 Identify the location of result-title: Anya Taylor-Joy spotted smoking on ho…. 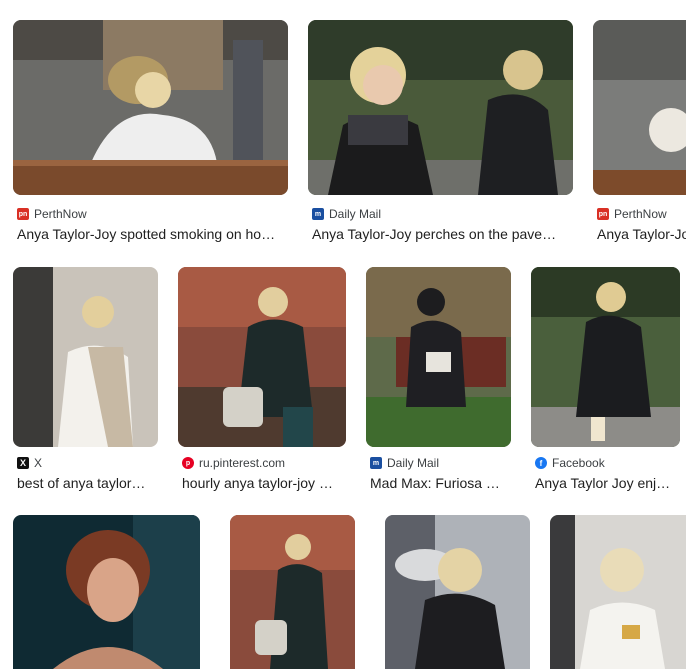
(153, 234).